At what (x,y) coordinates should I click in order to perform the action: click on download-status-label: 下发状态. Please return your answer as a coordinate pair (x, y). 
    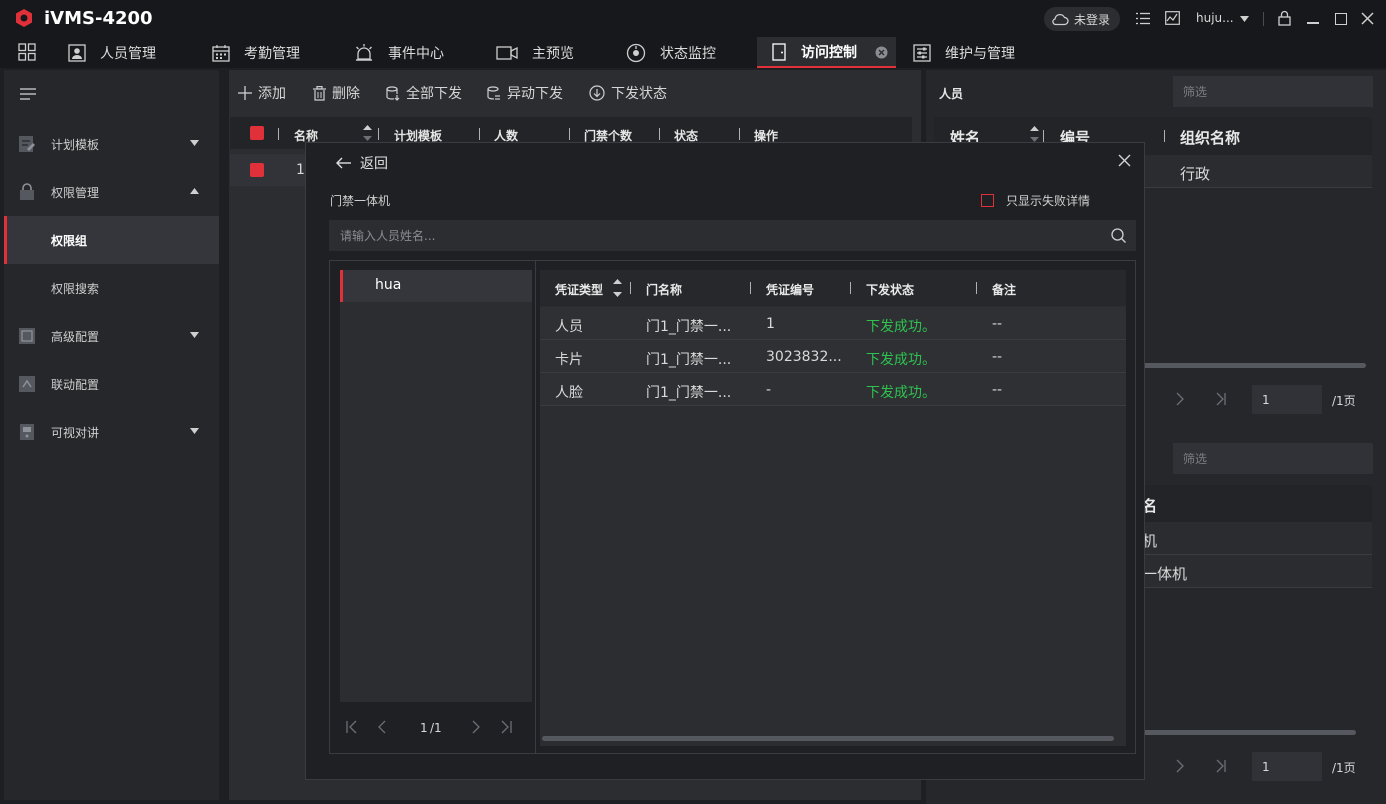
    Looking at the image, I should click on (639, 94).